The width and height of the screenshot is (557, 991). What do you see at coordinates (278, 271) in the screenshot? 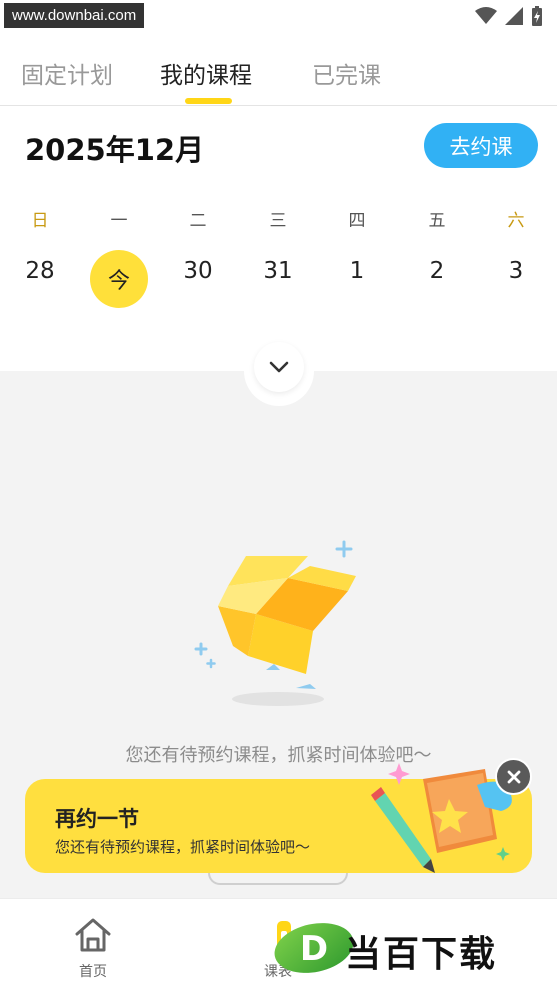
I see `day-cell: 31` at bounding box center [278, 271].